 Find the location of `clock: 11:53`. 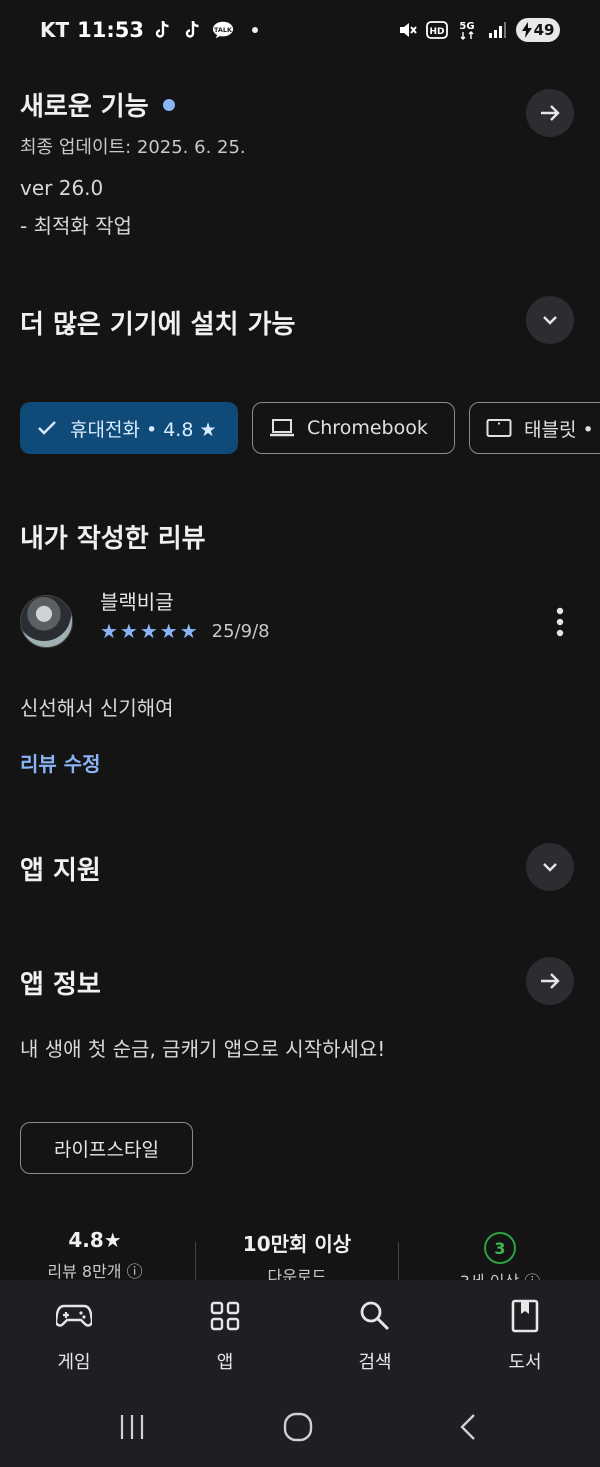

clock: 11:53 is located at coordinates (110, 30).